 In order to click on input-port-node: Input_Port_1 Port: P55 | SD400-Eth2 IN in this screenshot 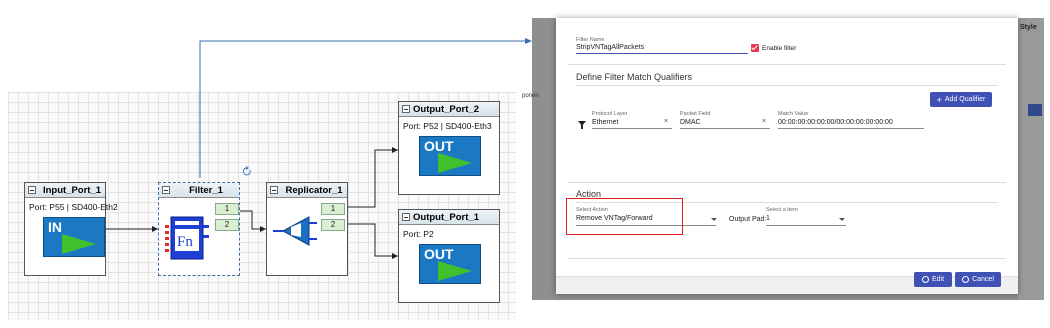, I will do `click(71, 229)`.